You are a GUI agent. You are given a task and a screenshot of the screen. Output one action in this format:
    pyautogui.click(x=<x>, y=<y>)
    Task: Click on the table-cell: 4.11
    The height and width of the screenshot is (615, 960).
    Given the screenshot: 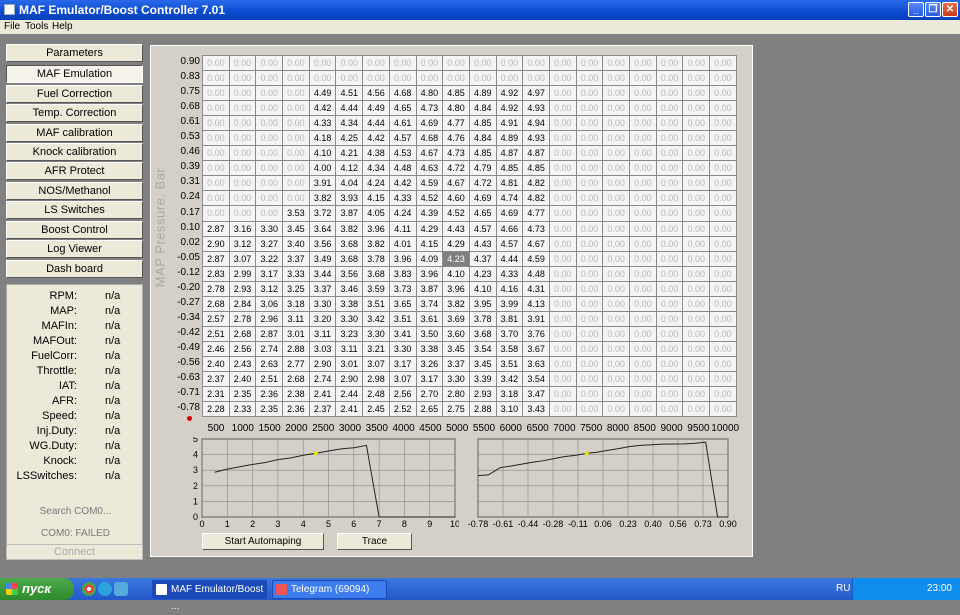 What is the action you would take?
    pyautogui.click(x=402, y=228)
    